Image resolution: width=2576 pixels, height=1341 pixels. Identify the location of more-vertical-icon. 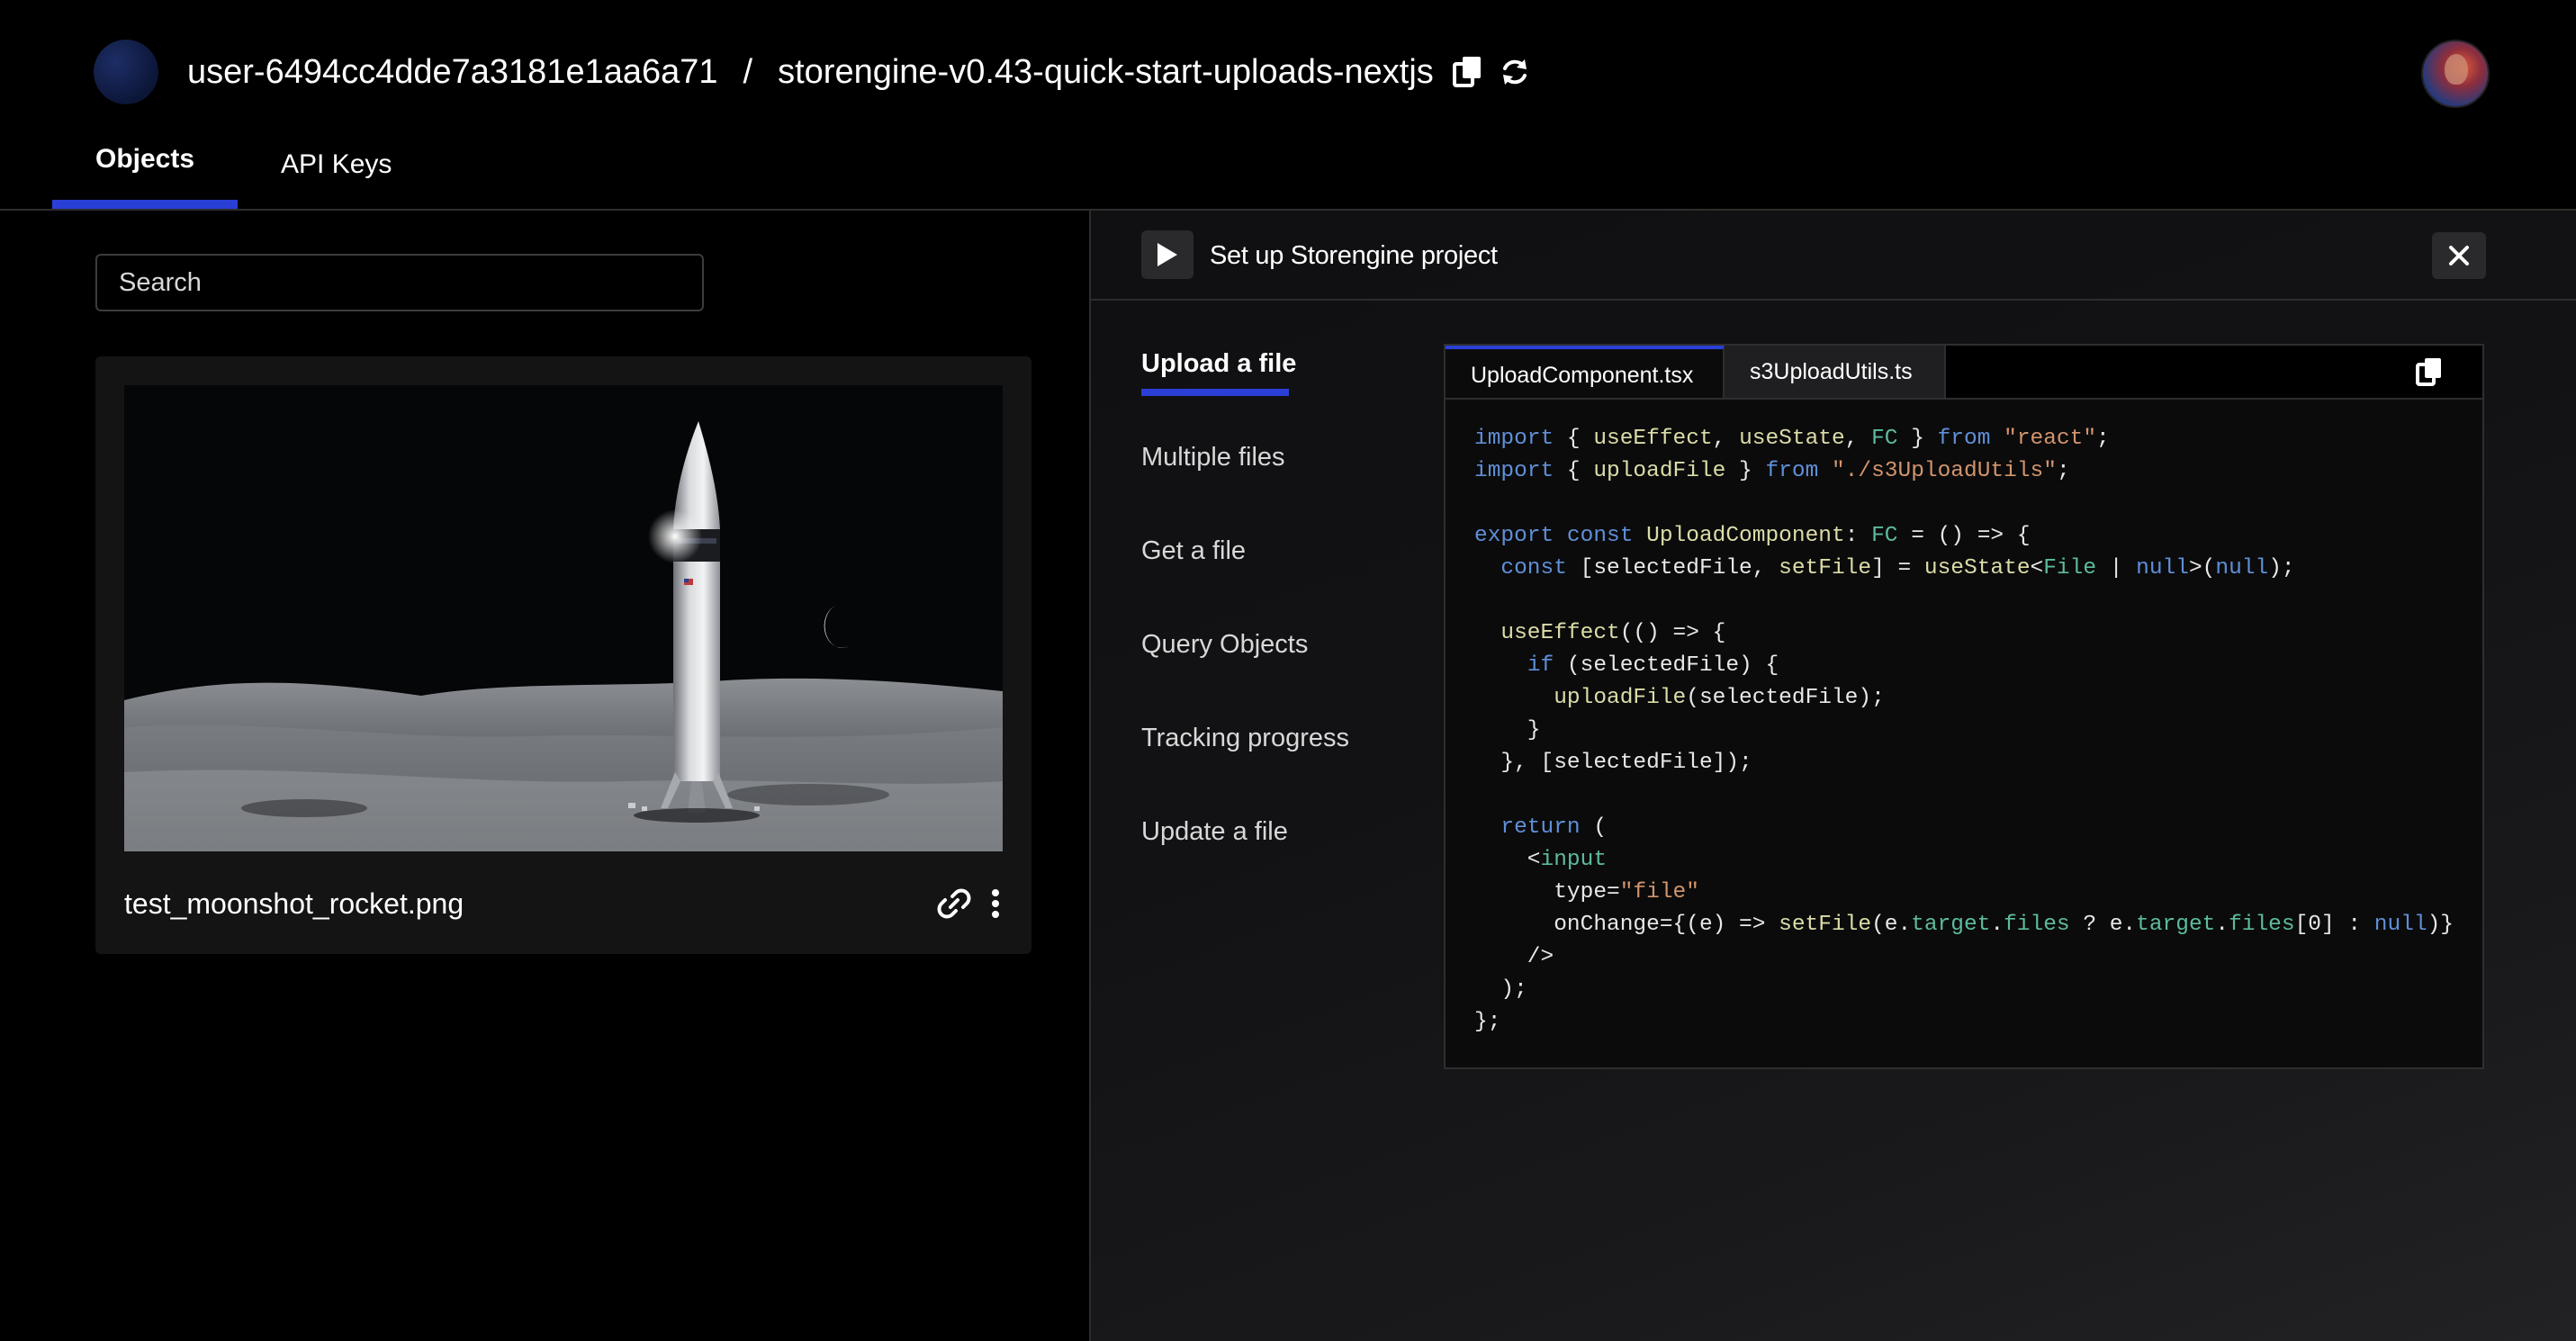
(995, 904).